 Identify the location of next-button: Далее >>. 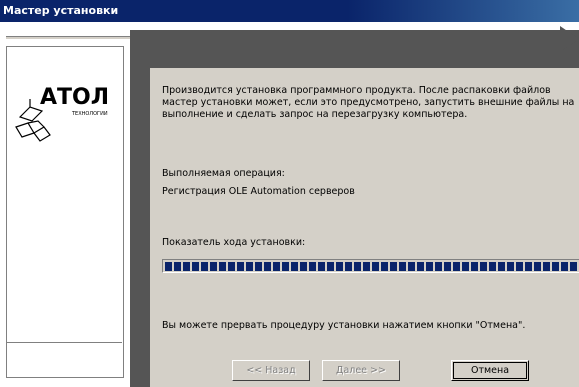
(361, 370).